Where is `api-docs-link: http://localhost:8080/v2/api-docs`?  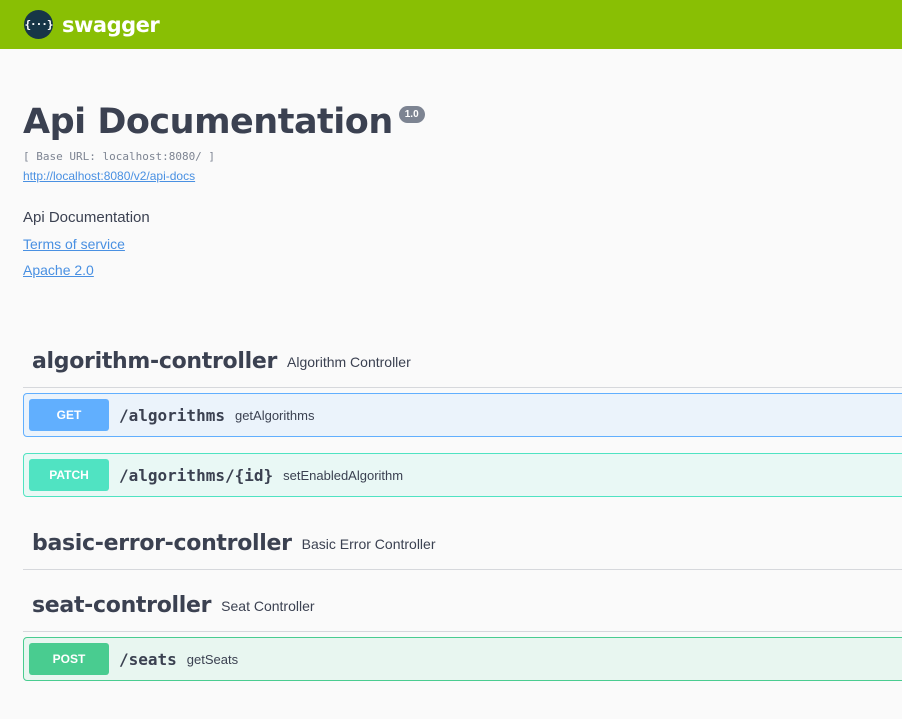 api-docs-link: http://localhost:8080/v2/api-docs is located at coordinates (224, 176).